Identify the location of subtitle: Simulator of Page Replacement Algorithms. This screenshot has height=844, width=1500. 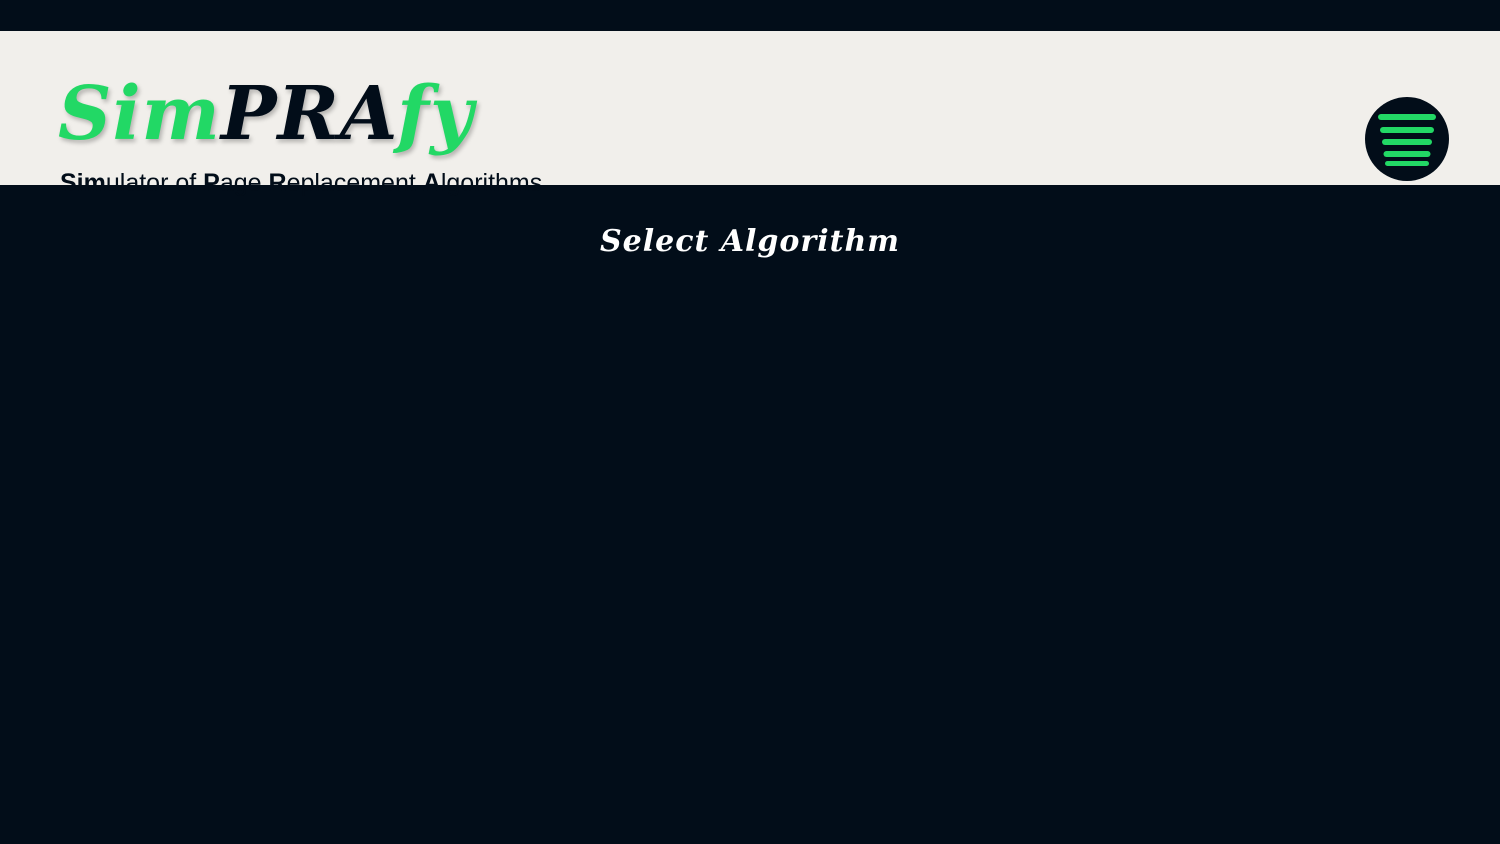
(301, 183).